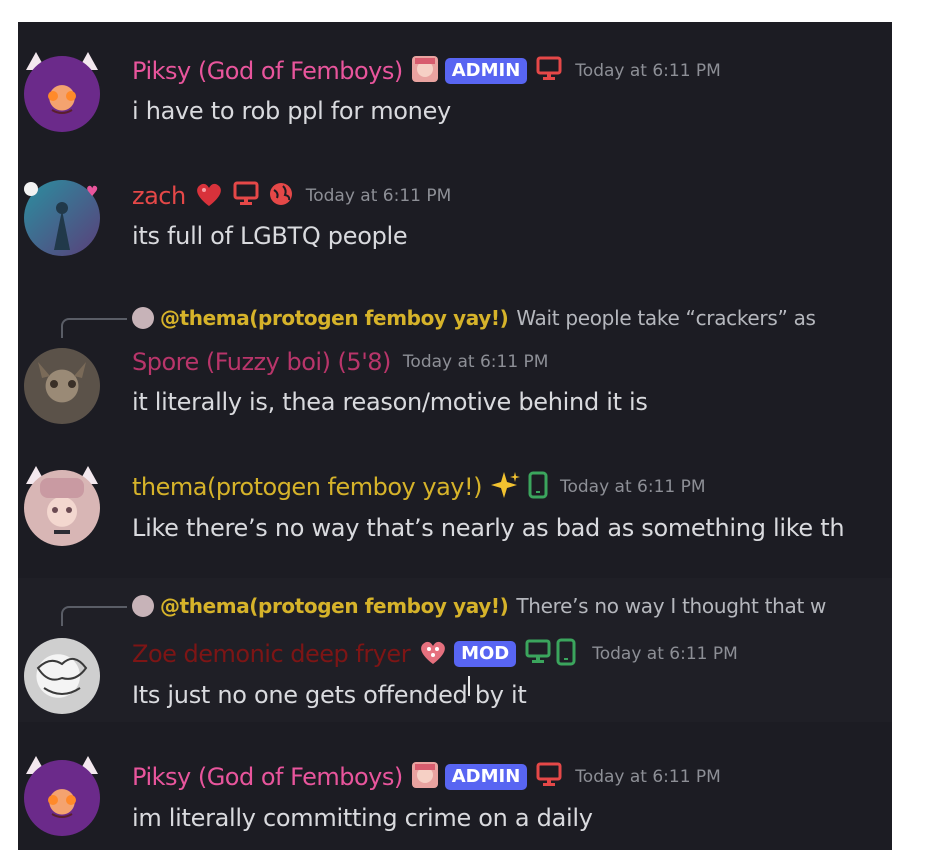 This screenshot has height=854, width=929. I want to click on heart-icon, so click(209, 196).